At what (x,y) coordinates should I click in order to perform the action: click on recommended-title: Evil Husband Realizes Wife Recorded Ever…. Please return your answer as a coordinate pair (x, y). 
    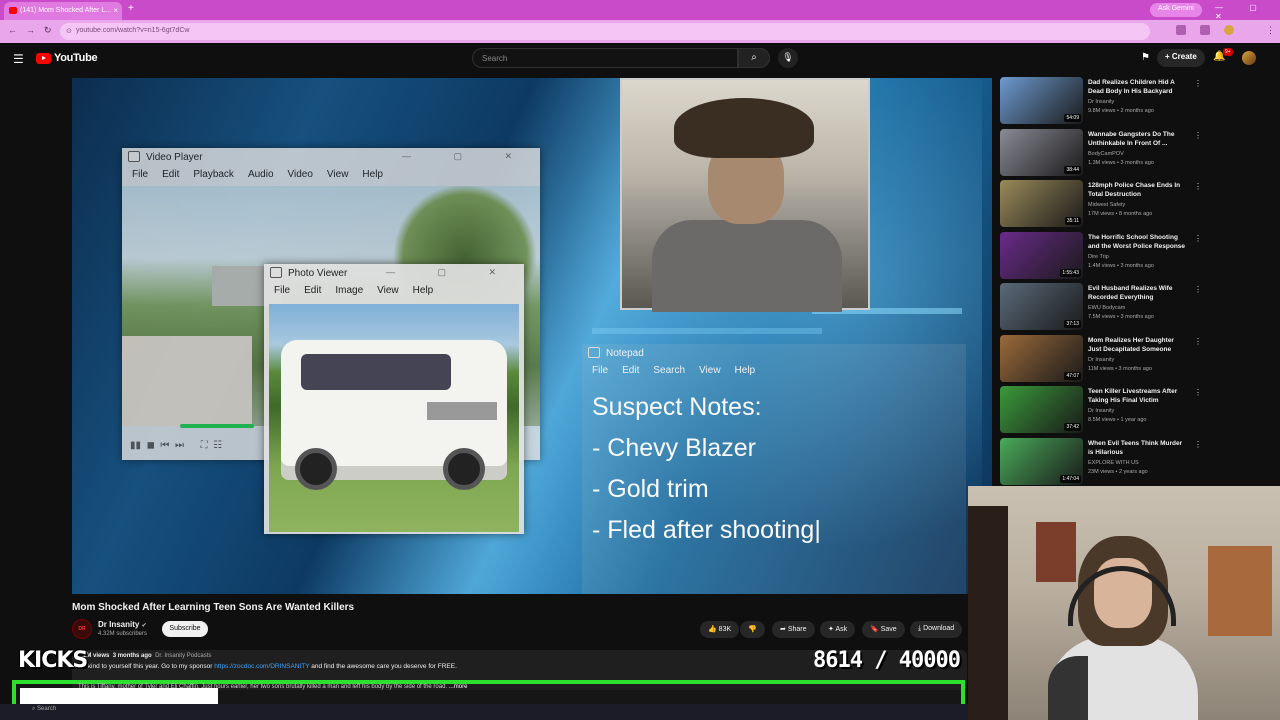
    Looking at the image, I should click on (1138, 293).